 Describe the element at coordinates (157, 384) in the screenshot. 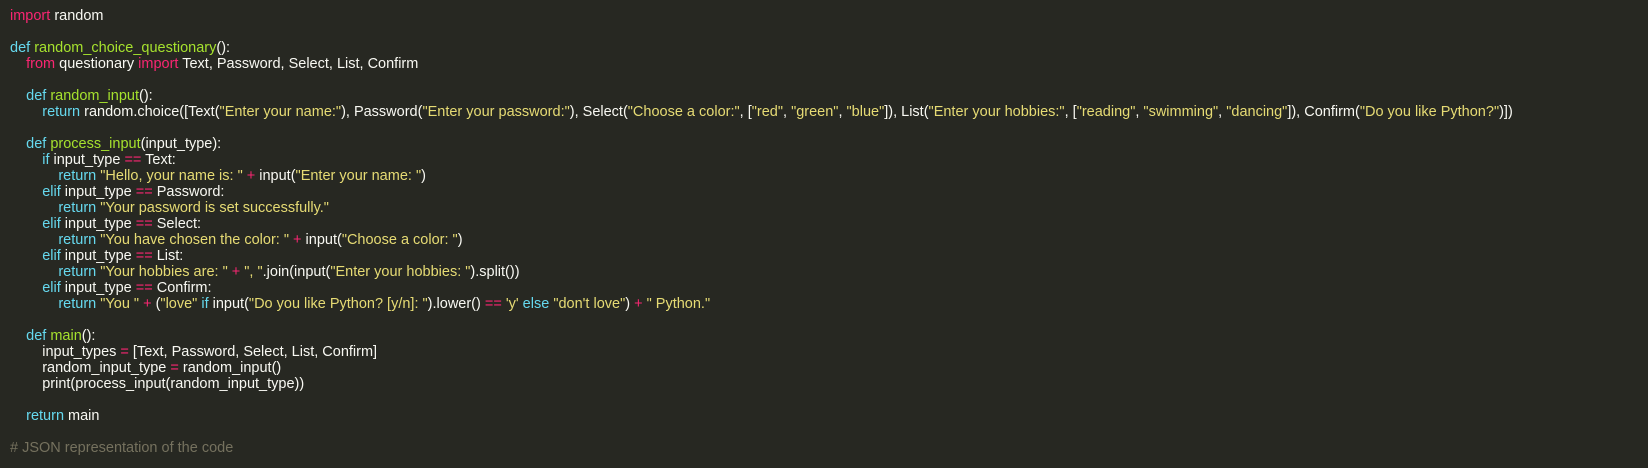

I see `code-token: print(process_input(random_input_type))` at that location.